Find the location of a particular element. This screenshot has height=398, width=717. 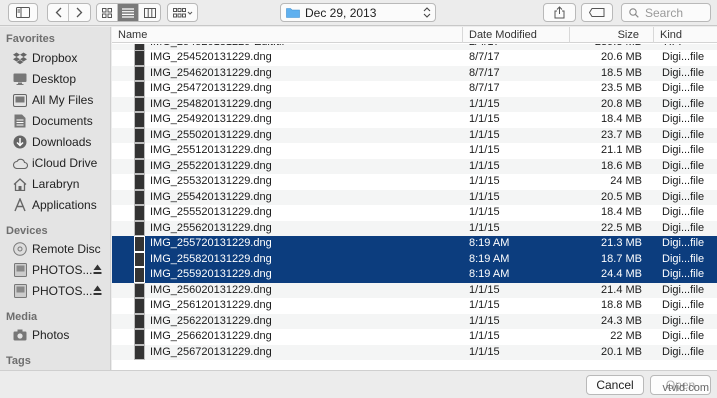

column-header-kind: Kind is located at coordinates (685, 35).